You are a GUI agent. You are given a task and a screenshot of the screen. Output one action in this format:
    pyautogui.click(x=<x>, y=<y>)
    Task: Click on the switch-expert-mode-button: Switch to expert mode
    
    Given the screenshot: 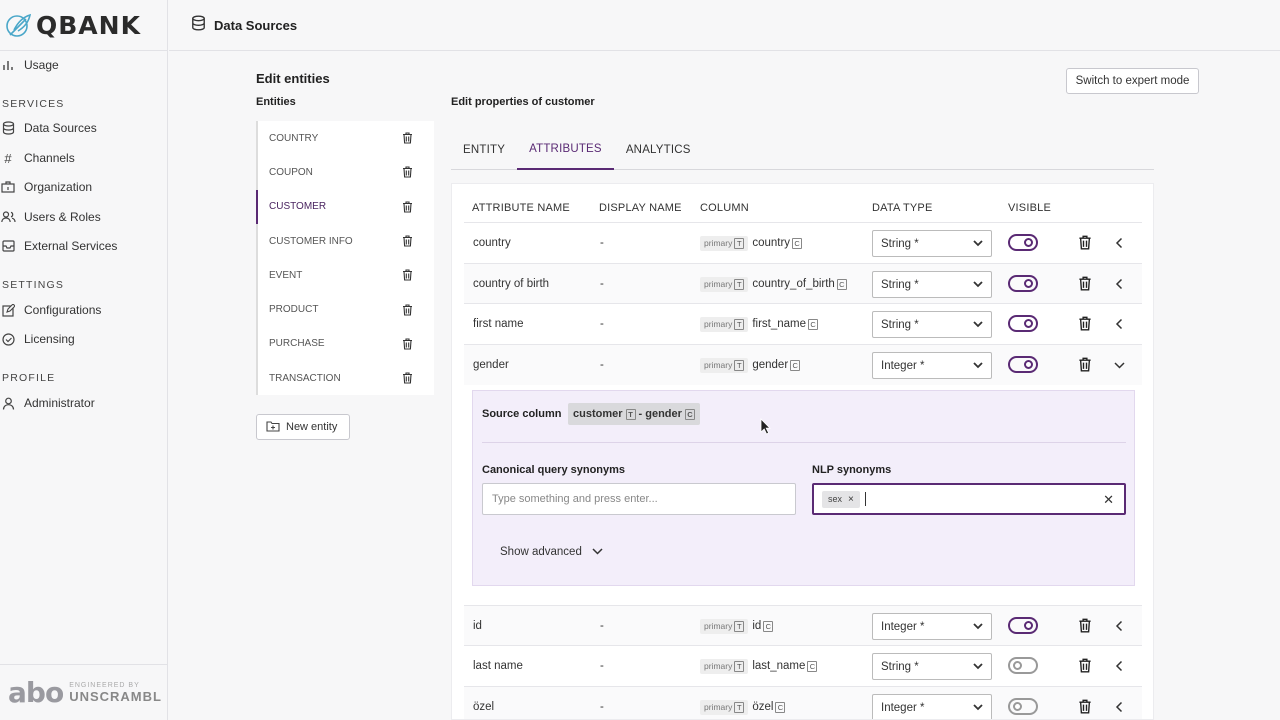 What is the action you would take?
    pyautogui.click(x=1132, y=81)
    